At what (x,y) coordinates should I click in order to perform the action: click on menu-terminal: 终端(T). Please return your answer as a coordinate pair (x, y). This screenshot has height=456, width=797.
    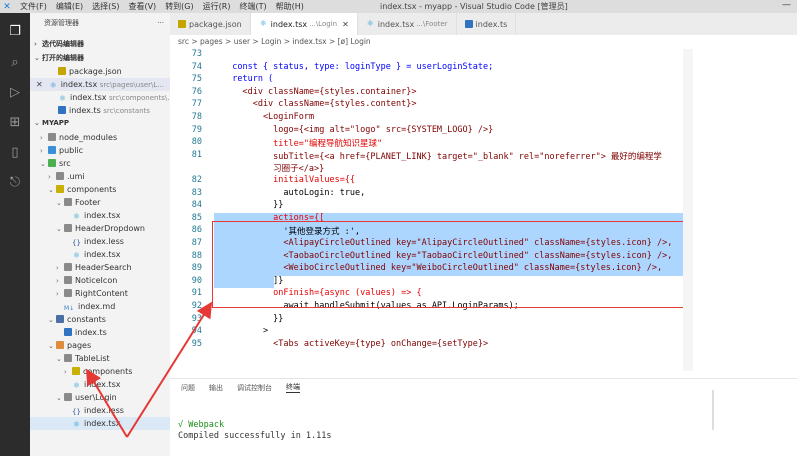
    Looking at the image, I should click on (252, 6).